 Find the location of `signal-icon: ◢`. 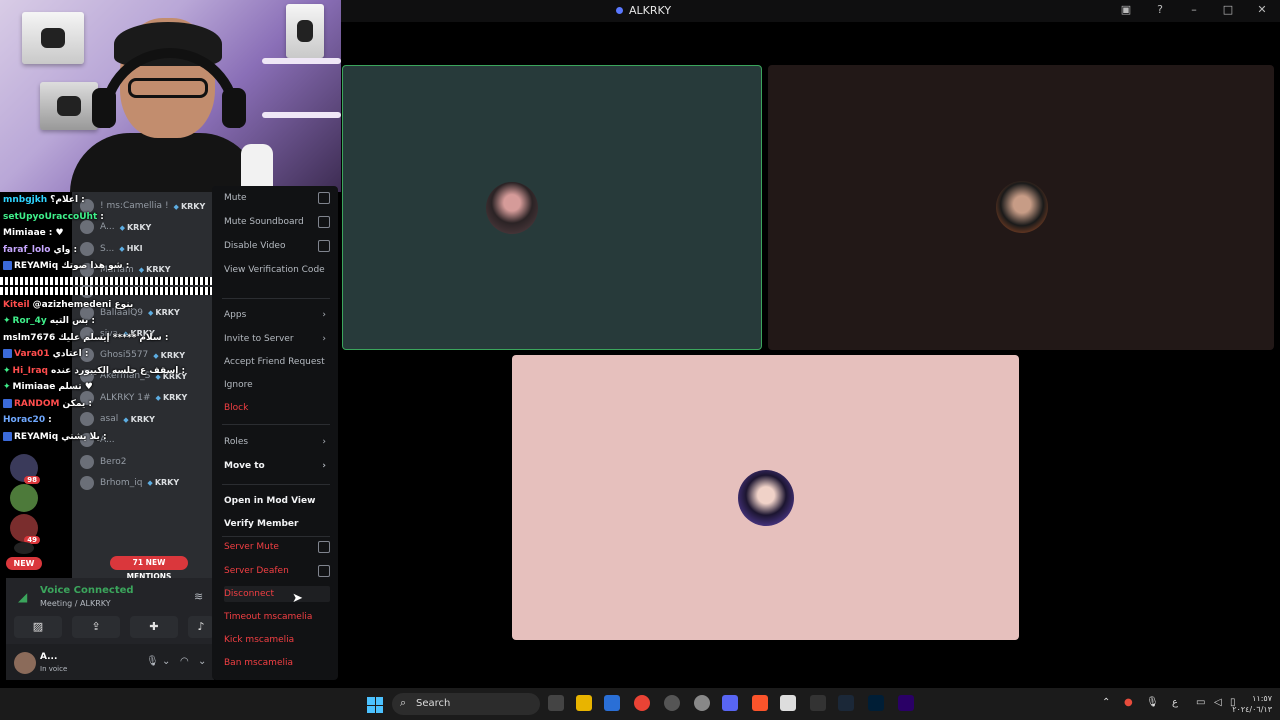

signal-icon: ◢ is located at coordinates (25, 597).